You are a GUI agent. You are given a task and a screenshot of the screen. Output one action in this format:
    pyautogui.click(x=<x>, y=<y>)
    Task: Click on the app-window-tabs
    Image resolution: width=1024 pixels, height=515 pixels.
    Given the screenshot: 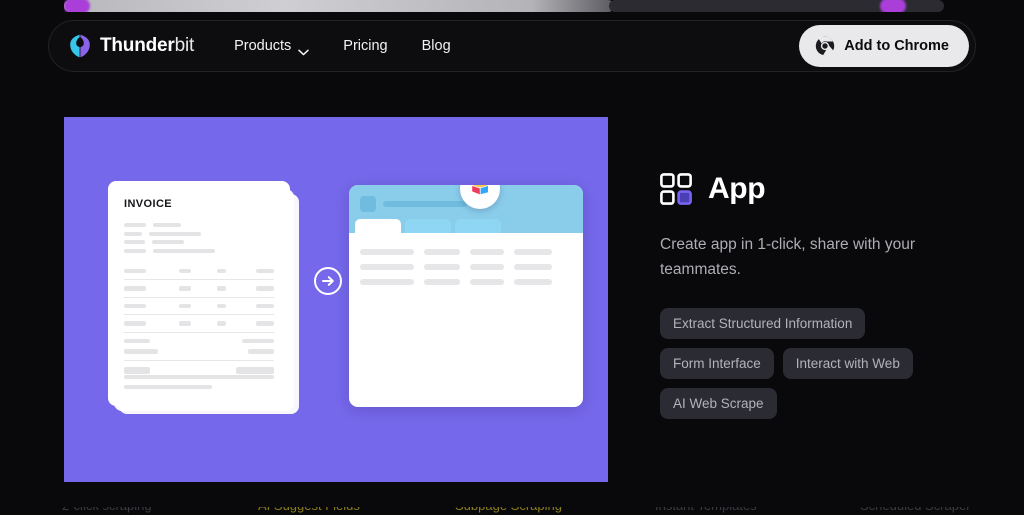 What is the action you would take?
    pyautogui.click(x=425, y=226)
    